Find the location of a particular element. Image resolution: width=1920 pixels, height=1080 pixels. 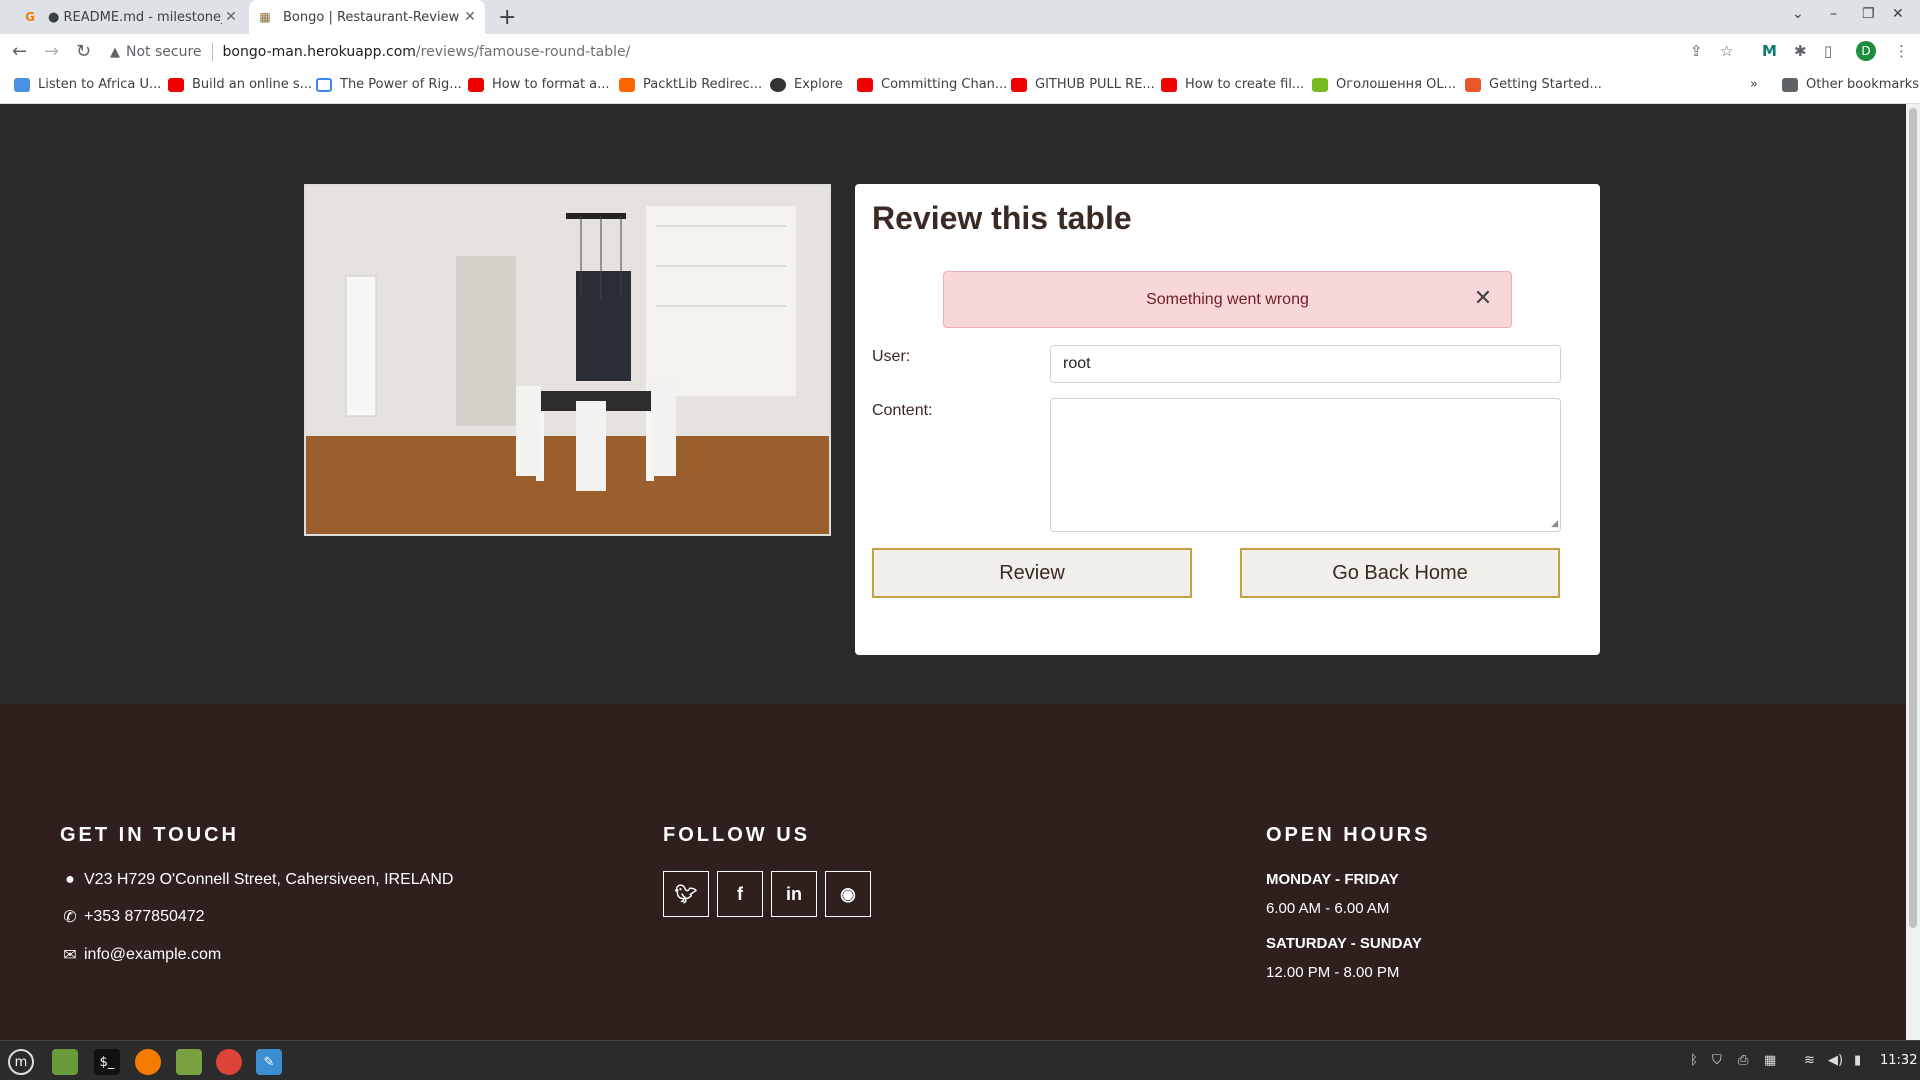

tab-title: Bongo | Restaurant-Review is located at coordinates (371, 17).